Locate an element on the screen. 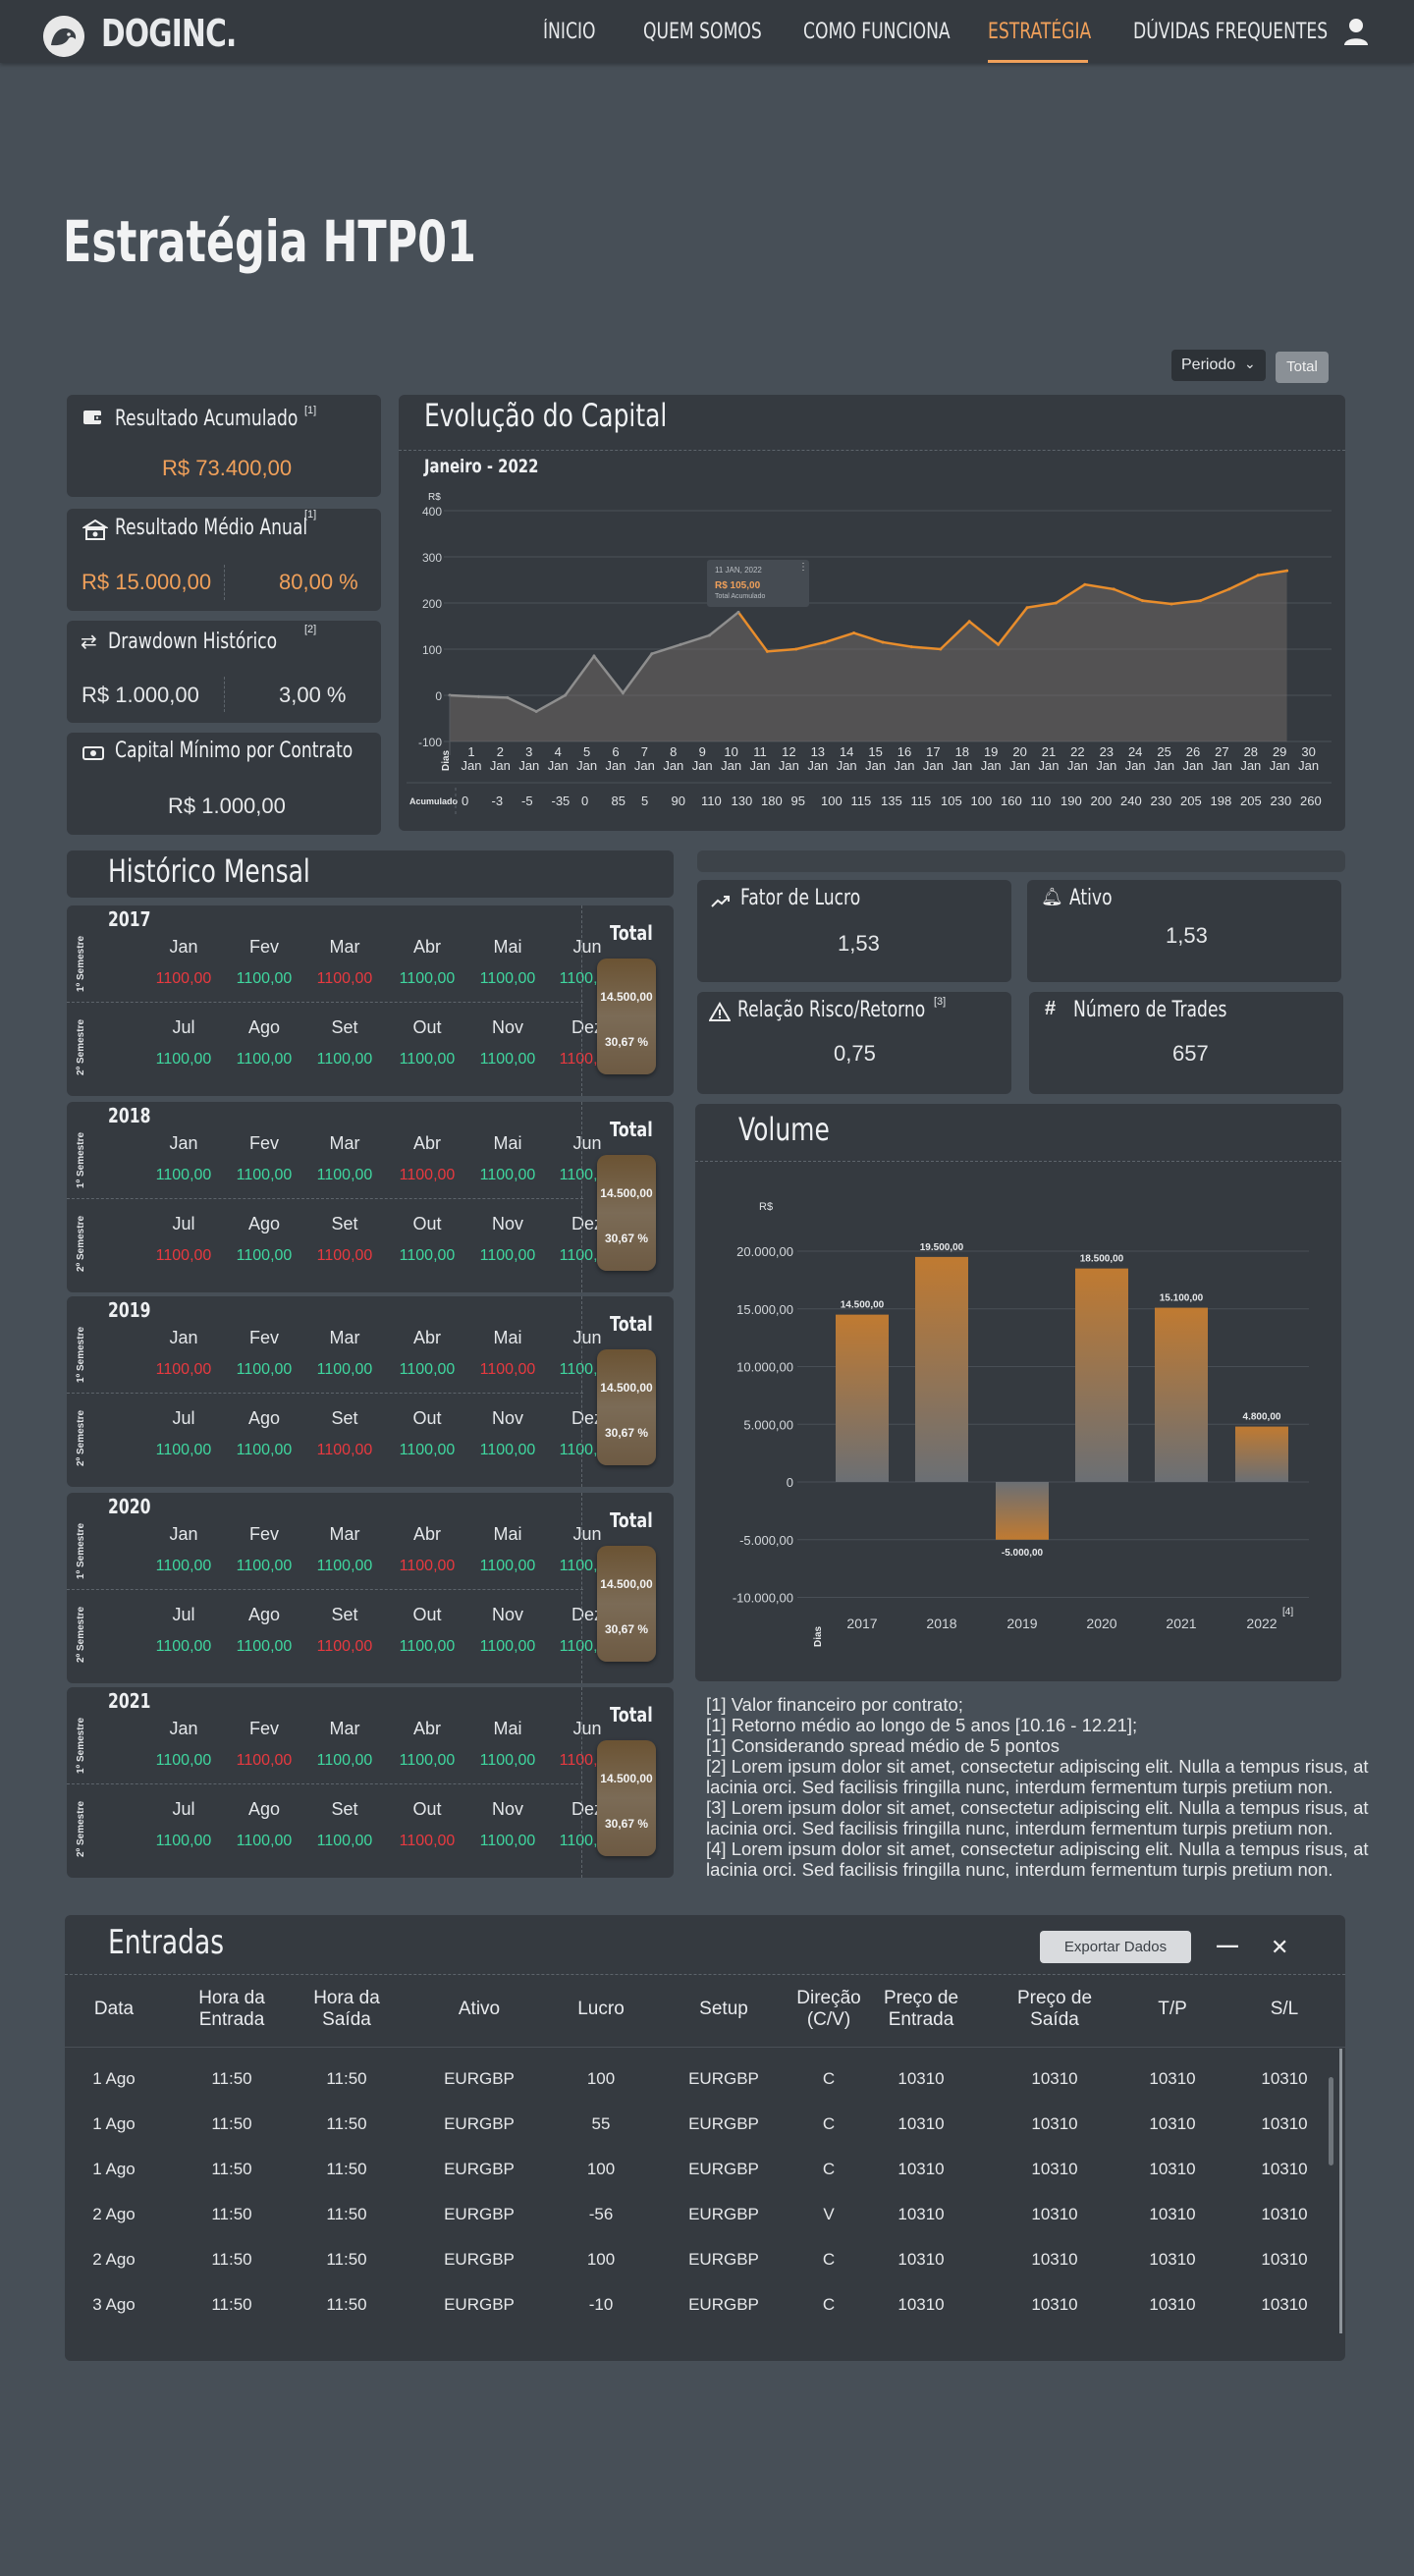 This screenshot has width=1414, height=2576. column-header-line: Entrada is located at coordinates (921, 2020).